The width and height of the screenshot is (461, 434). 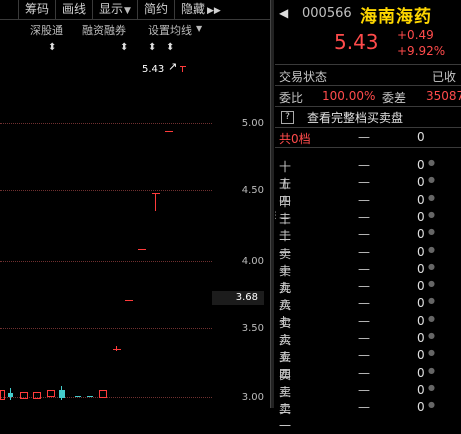 What do you see at coordinates (252, 261) in the screenshot?
I see `axis-label: 4.00` at bounding box center [252, 261].